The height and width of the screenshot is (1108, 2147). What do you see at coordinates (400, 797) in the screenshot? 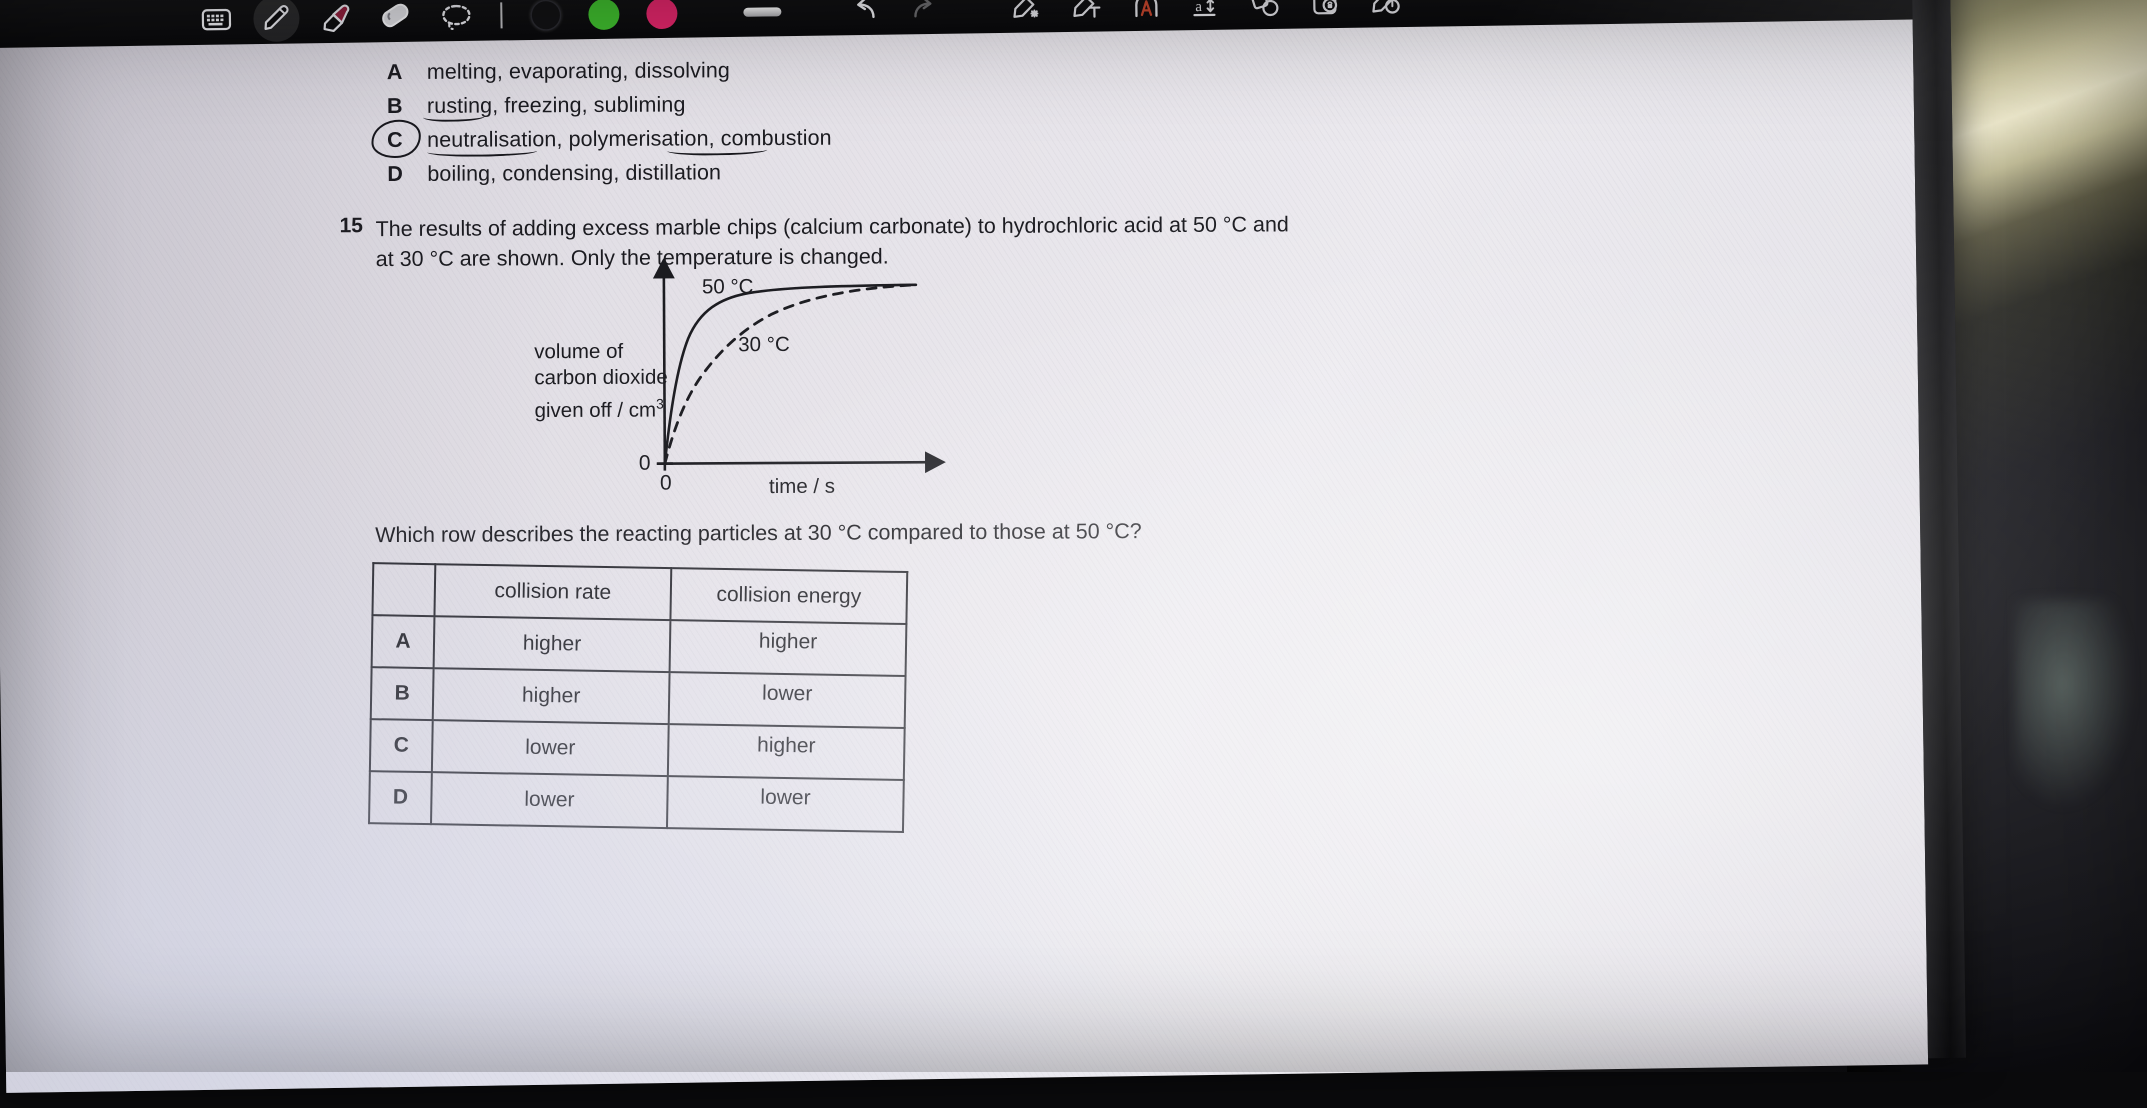
I see `table-row-letter-D: D` at bounding box center [400, 797].